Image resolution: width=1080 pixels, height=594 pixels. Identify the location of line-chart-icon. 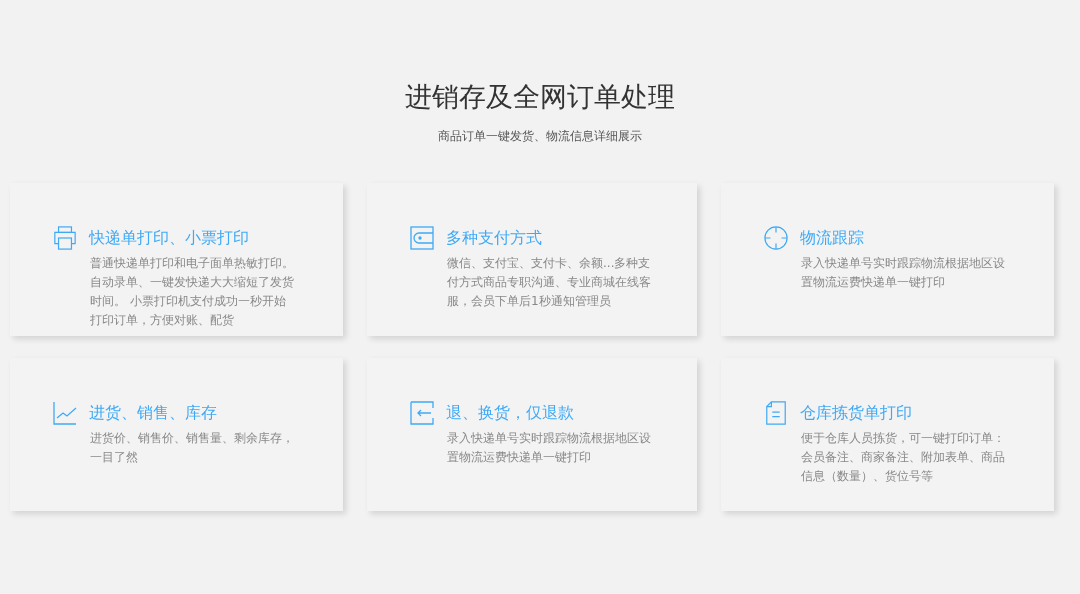
(65, 413).